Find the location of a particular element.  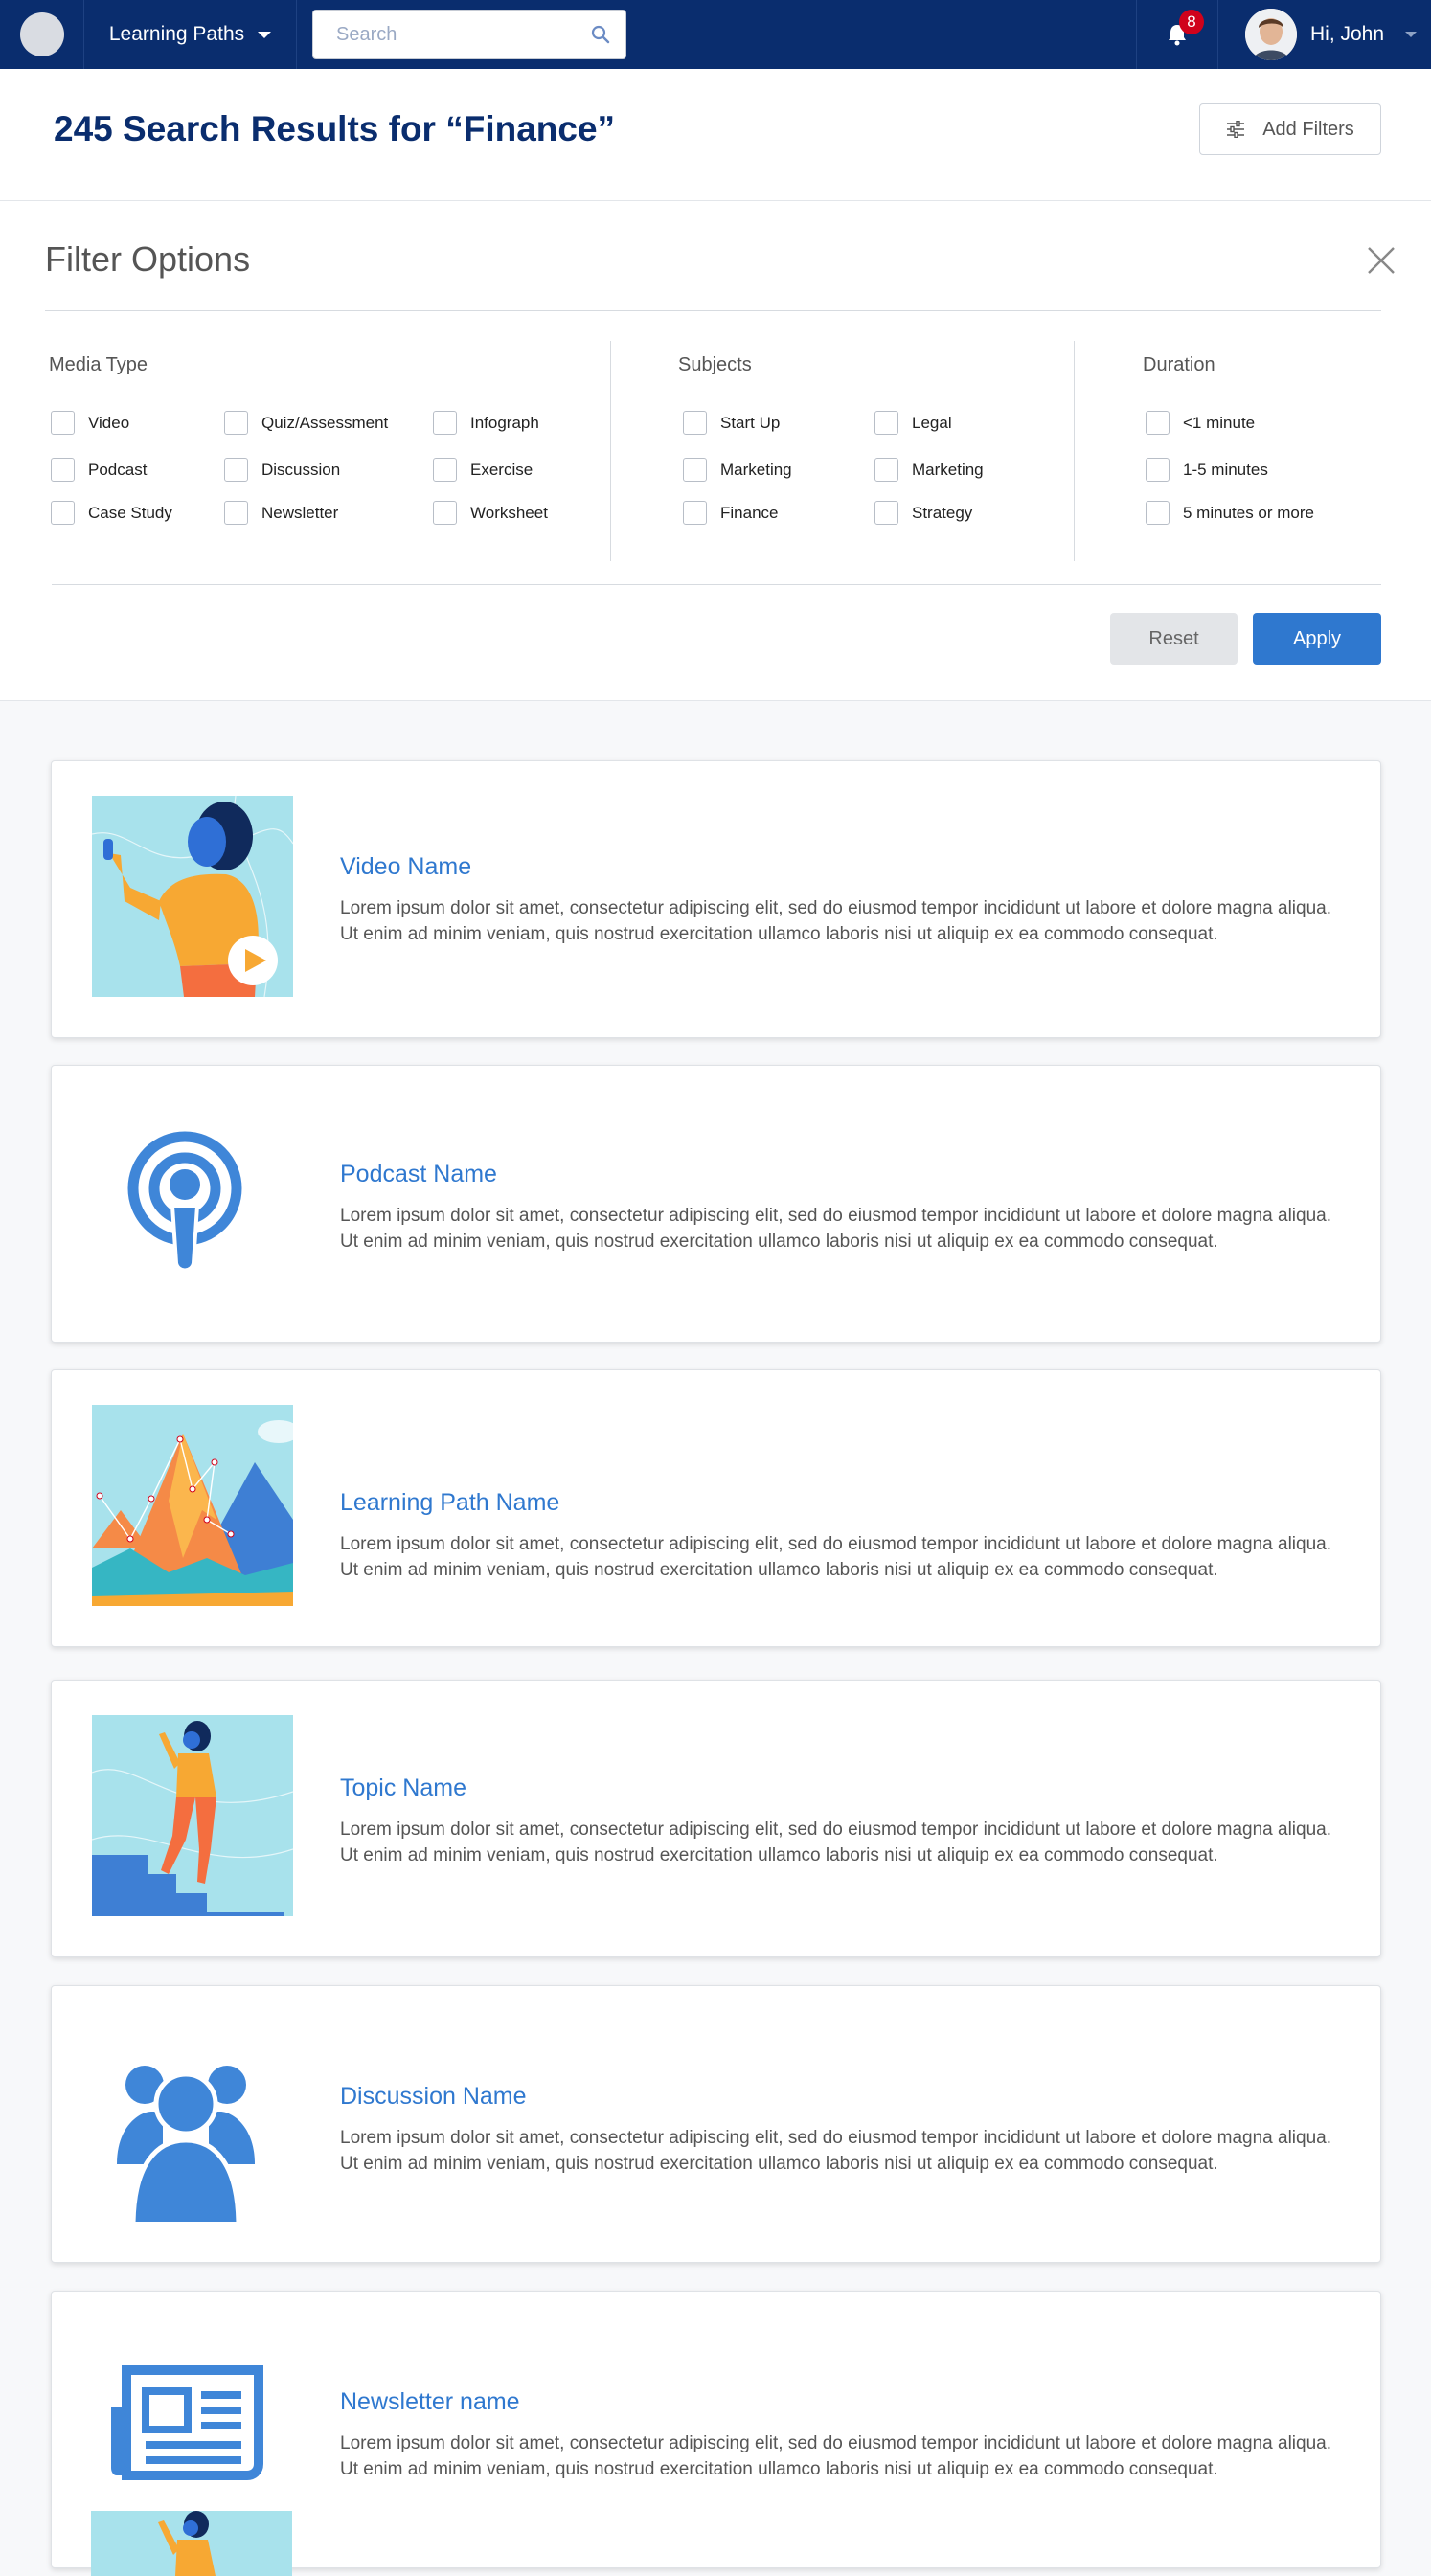

top-nav: Learning Paths 8 Hi, John is located at coordinates (715, 34).